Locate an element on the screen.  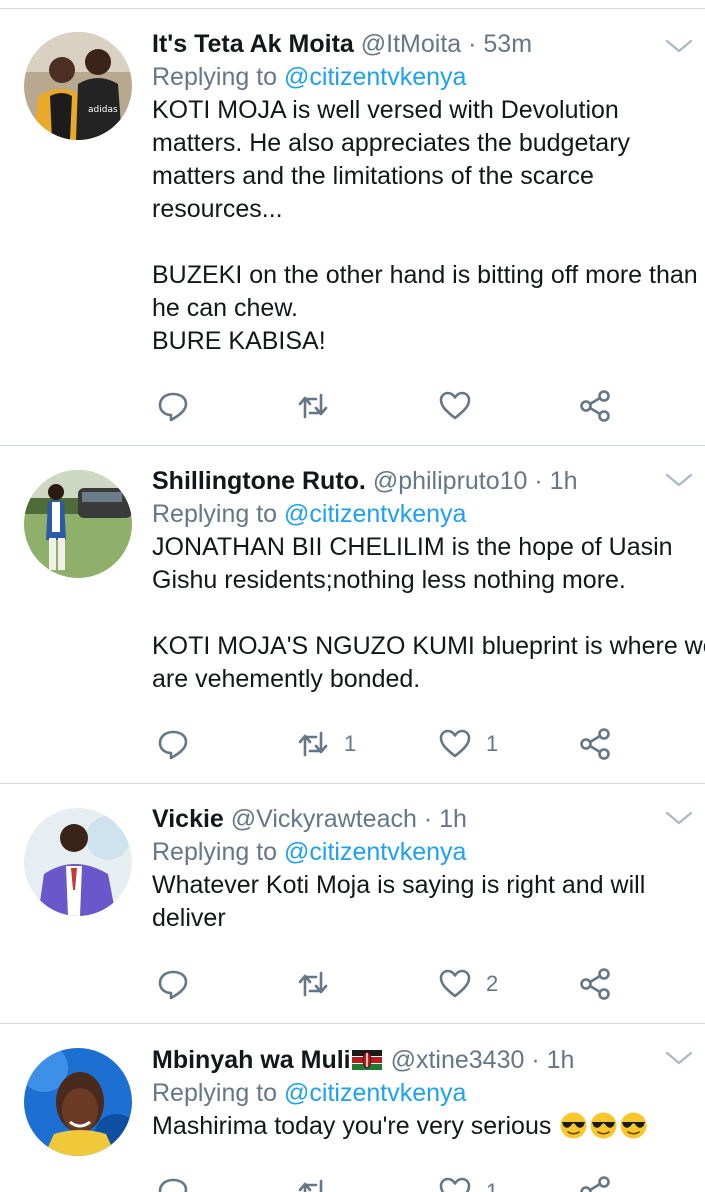
user-handle: @xtine3430 is located at coordinates (458, 1060).